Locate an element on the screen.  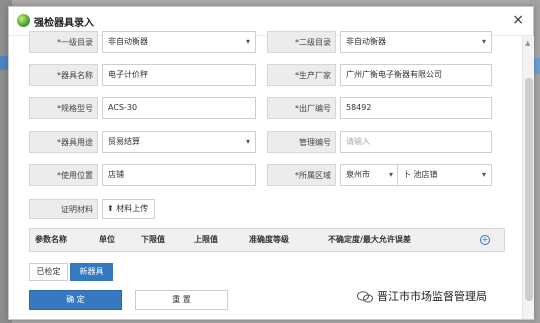
name-input: 电子计价秤 is located at coordinates (179, 75).